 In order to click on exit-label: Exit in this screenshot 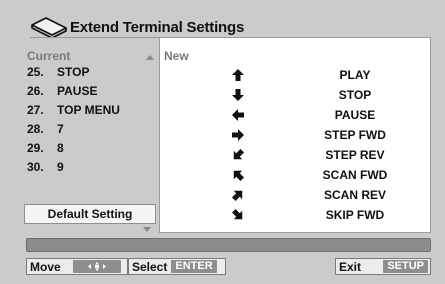, I will do `click(350, 266)`.